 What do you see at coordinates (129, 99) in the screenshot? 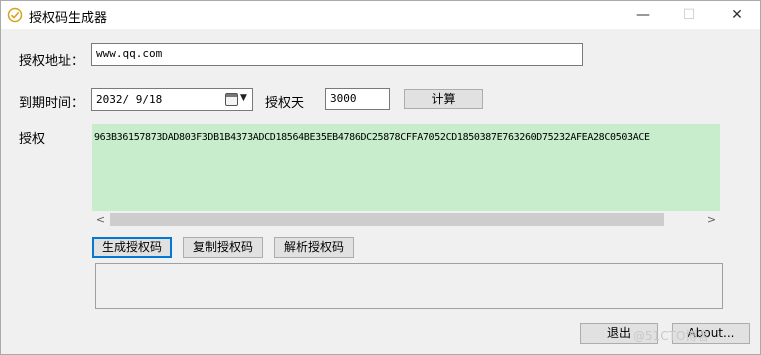
I see `expire-date-value: 2032/ 9/18` at bounding box center [129, 99].